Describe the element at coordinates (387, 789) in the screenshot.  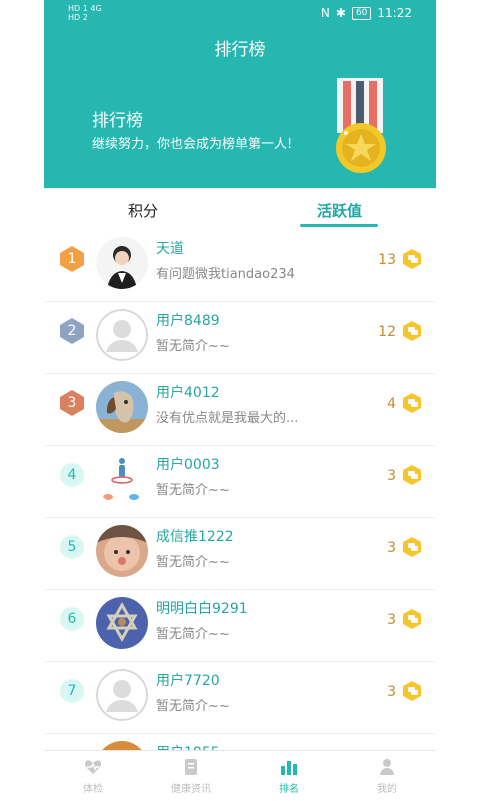
I see `nav-mine-label: 我的` at that location.